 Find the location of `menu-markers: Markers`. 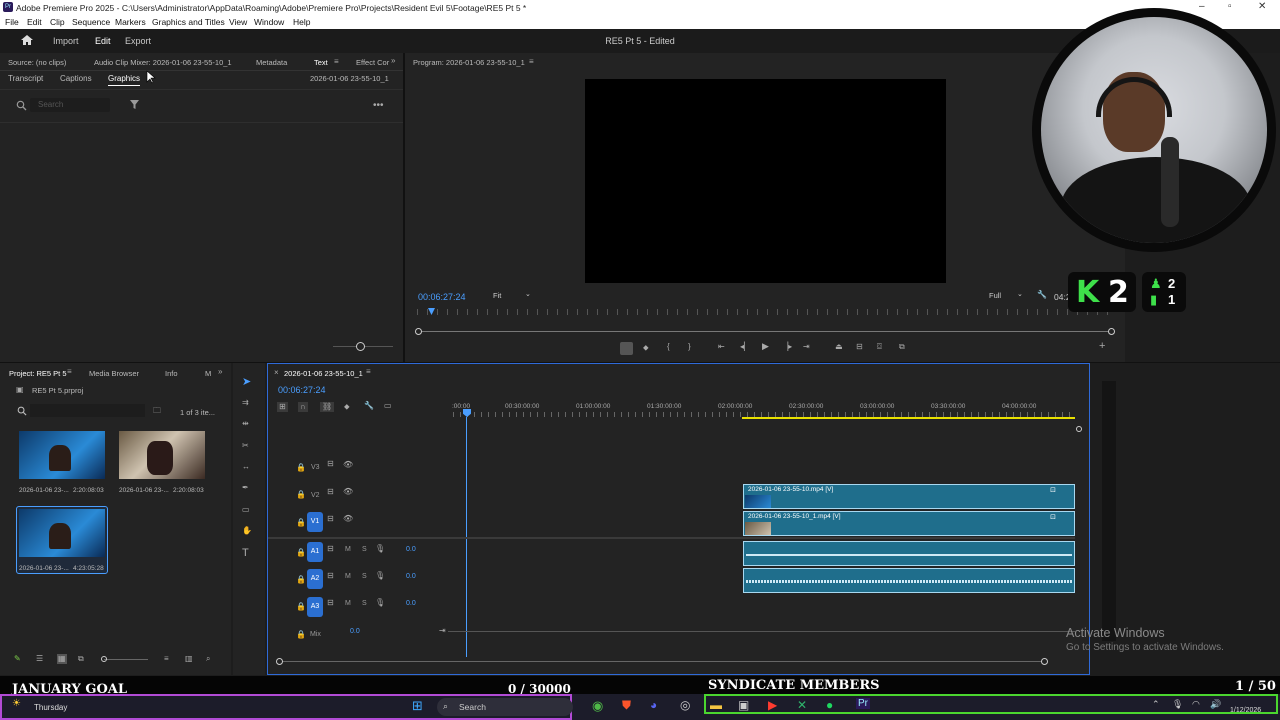

menu-markers: Markers is located at coordinates (130, 22).